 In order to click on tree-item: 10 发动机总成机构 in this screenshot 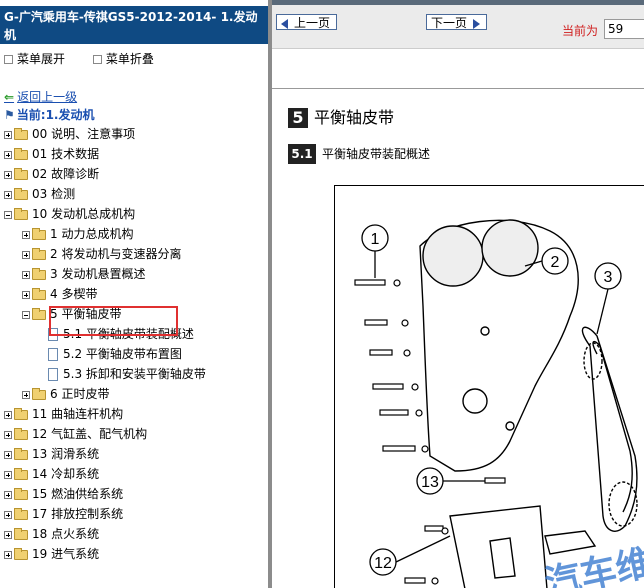, I will do `click(69, 214)`.